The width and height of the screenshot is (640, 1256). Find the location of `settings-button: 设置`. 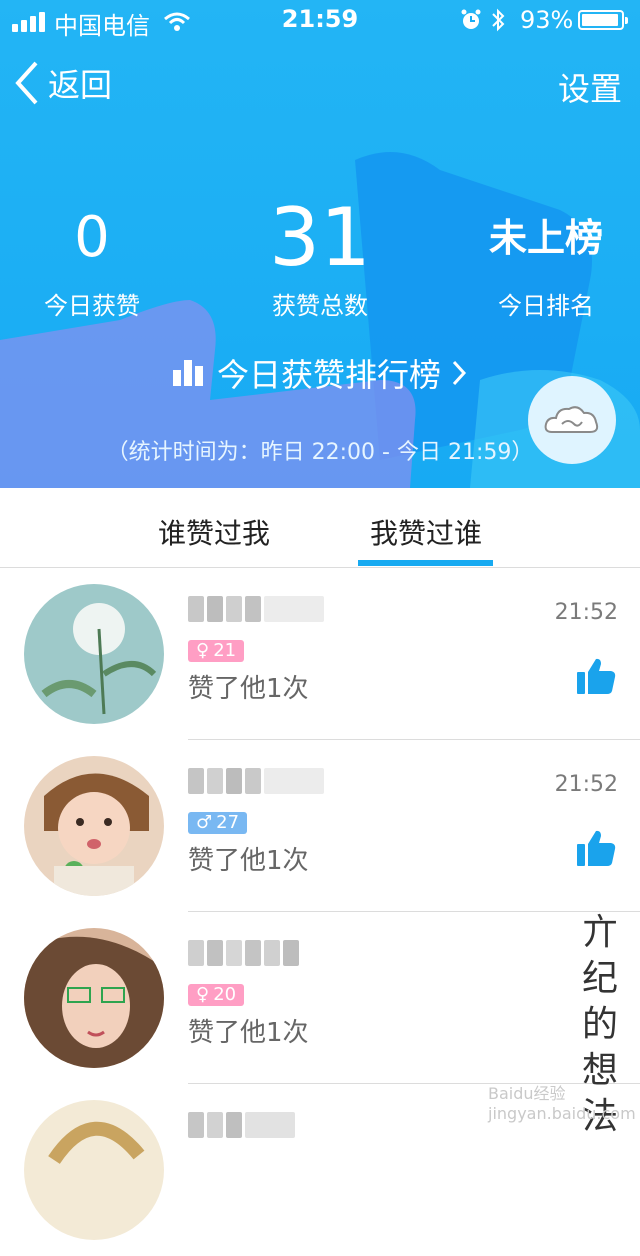

settings-button: 设置 is located at coordinates (590, 87).